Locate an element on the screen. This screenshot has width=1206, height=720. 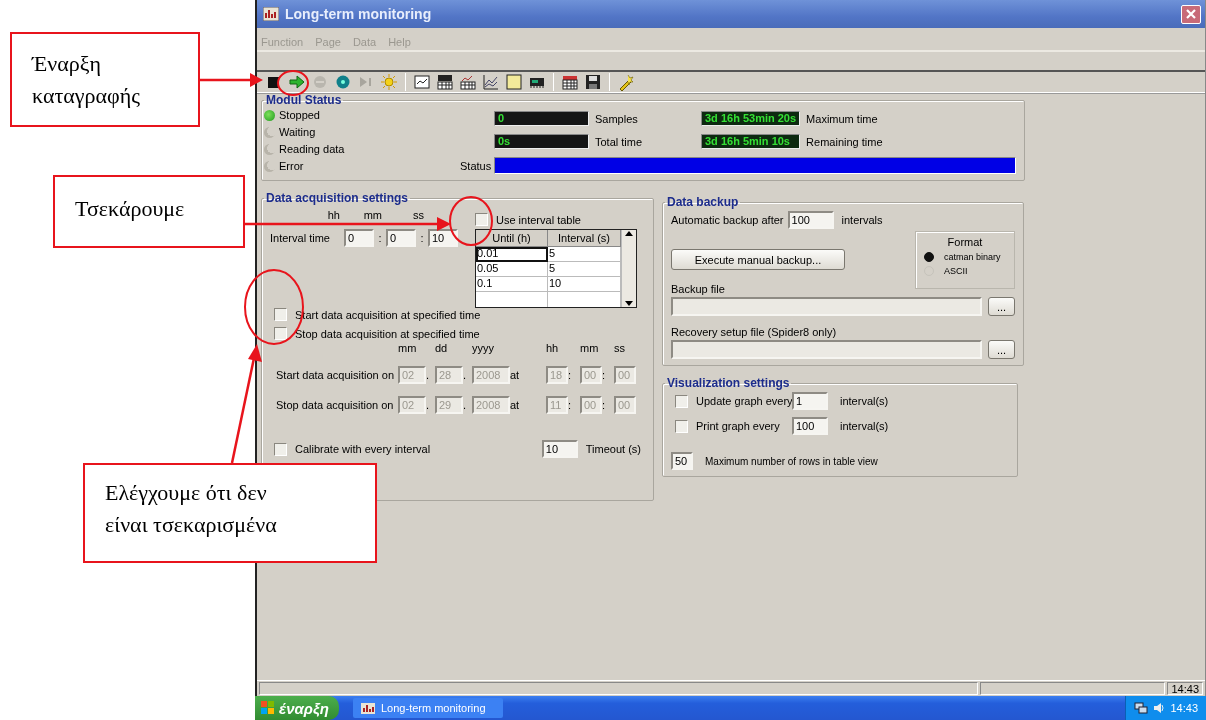
taskbar-button: Long-term monitoring is located at coordinates (428, 708).